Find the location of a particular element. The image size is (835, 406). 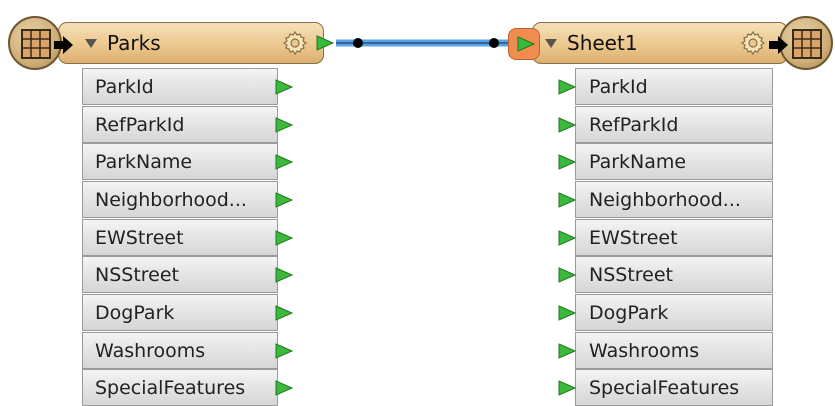

writer-attribute: DogPark is located at coordinates (674, 312).